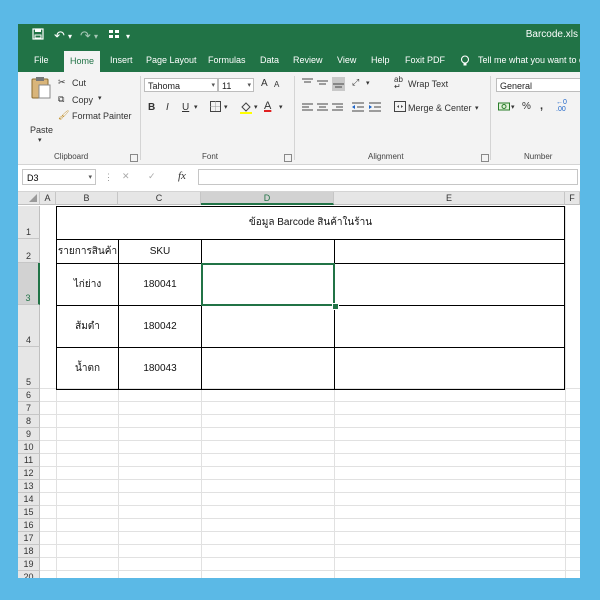  Describe the element at coordinates (440, 108) in the screenshot. I see `merge-center-button: Merge & Center` at that location.